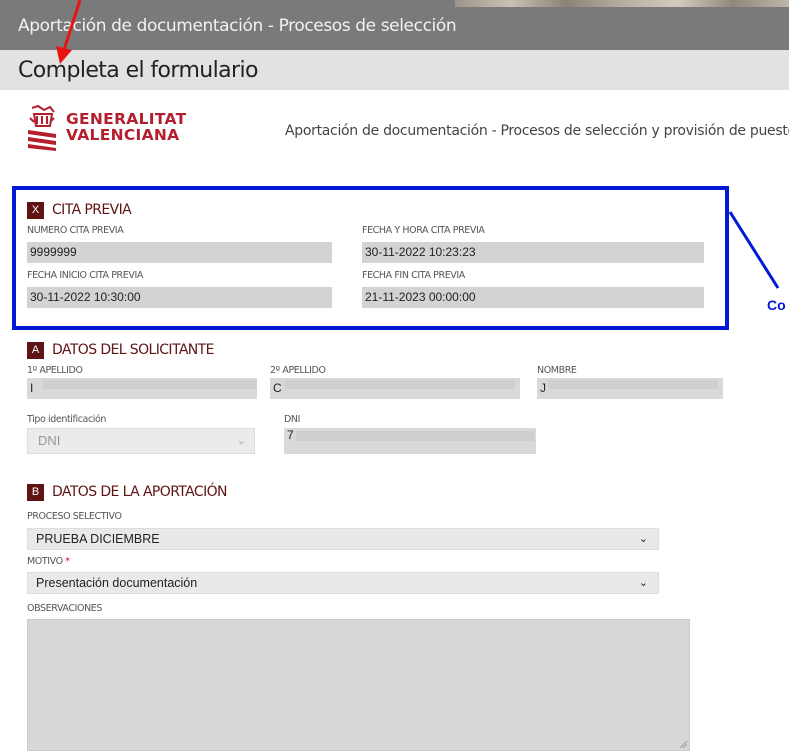 Image resolution: width=789 pixels, height=751 pixels. I want to click on required-marker: *, so click(67, 561).